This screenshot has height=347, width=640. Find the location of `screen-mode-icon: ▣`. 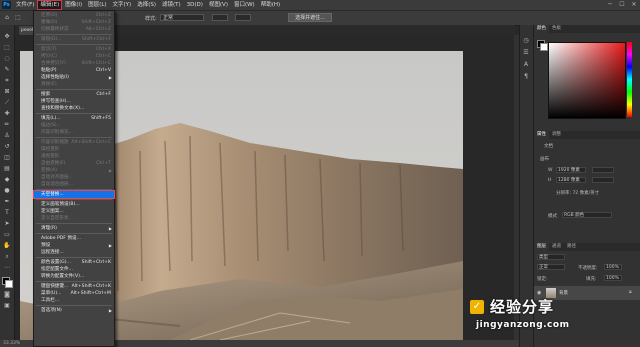

screen-mode-icon: ▣ is located at coordinates (7, 305).